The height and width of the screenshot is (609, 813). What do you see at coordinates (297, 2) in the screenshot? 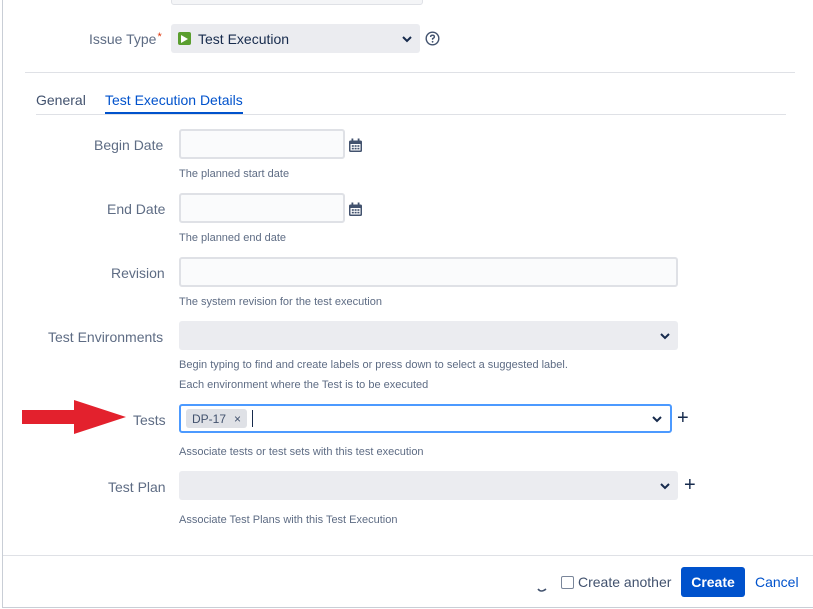
I see `summary-input-partial` at bounding box center [297, 2].